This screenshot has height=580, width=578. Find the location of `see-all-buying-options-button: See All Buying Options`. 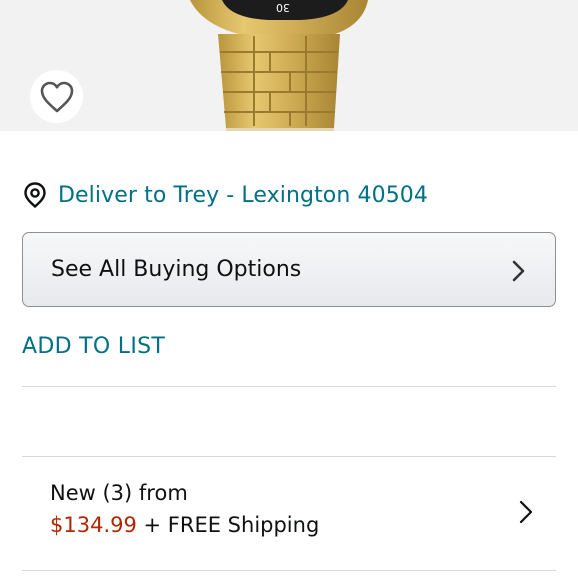

see-all-buying-options-button: See All Buying Options is located at coordinates (289, 269).